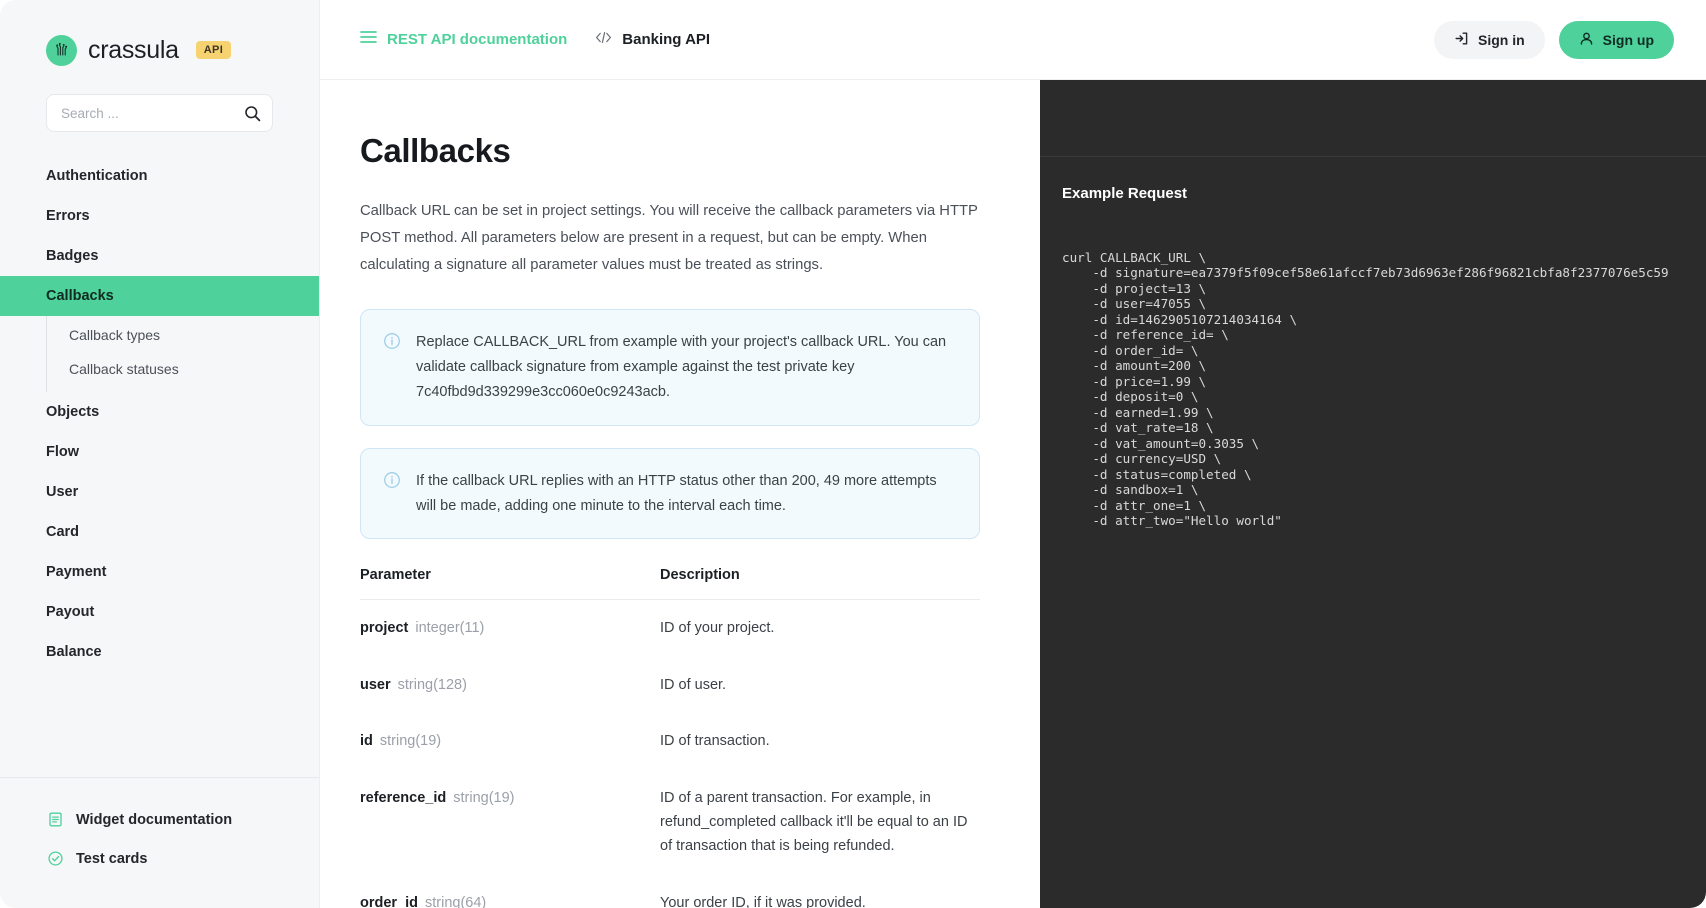 Image resolution: width=1706 pixels, height=908 pixels. What do you see at coordinates (693, 684) in the screenshot?
I see `description-cell: ID of user.` at bounding box center [693, 684].